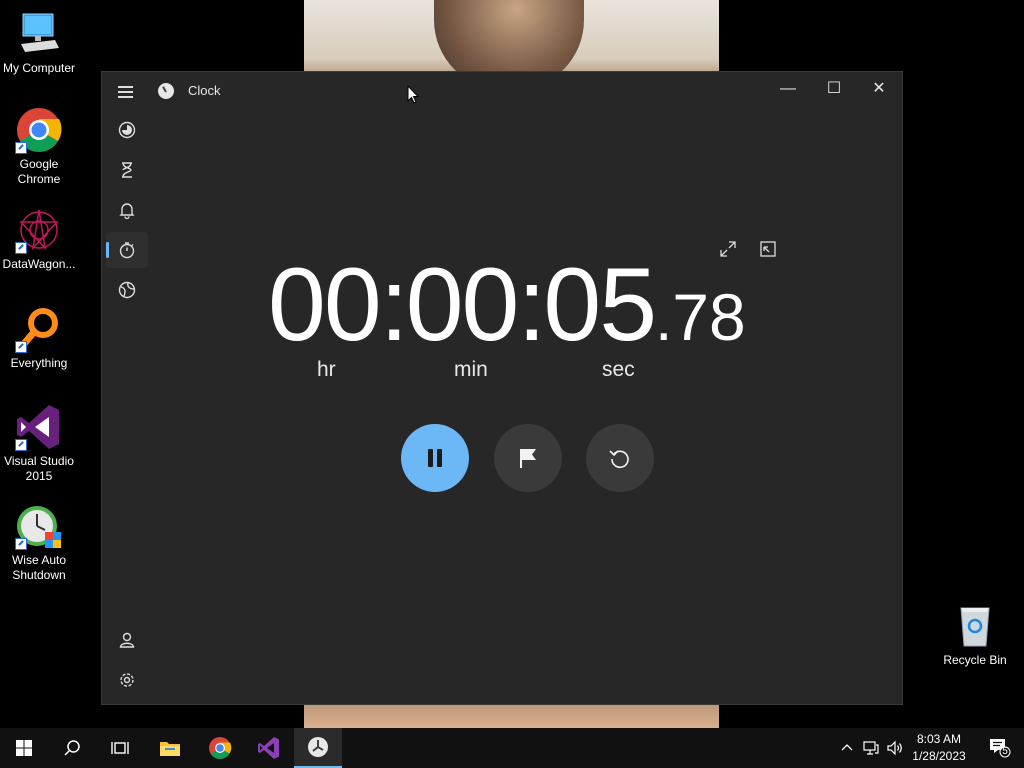  I want to click on elapsed-time-display: 00:00:05.78, so click(507, 305).